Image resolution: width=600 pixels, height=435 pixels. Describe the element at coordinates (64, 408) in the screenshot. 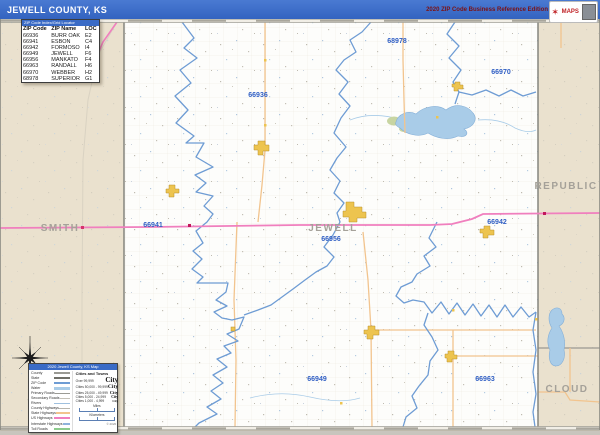

I see `county-highway-sample` at that location.